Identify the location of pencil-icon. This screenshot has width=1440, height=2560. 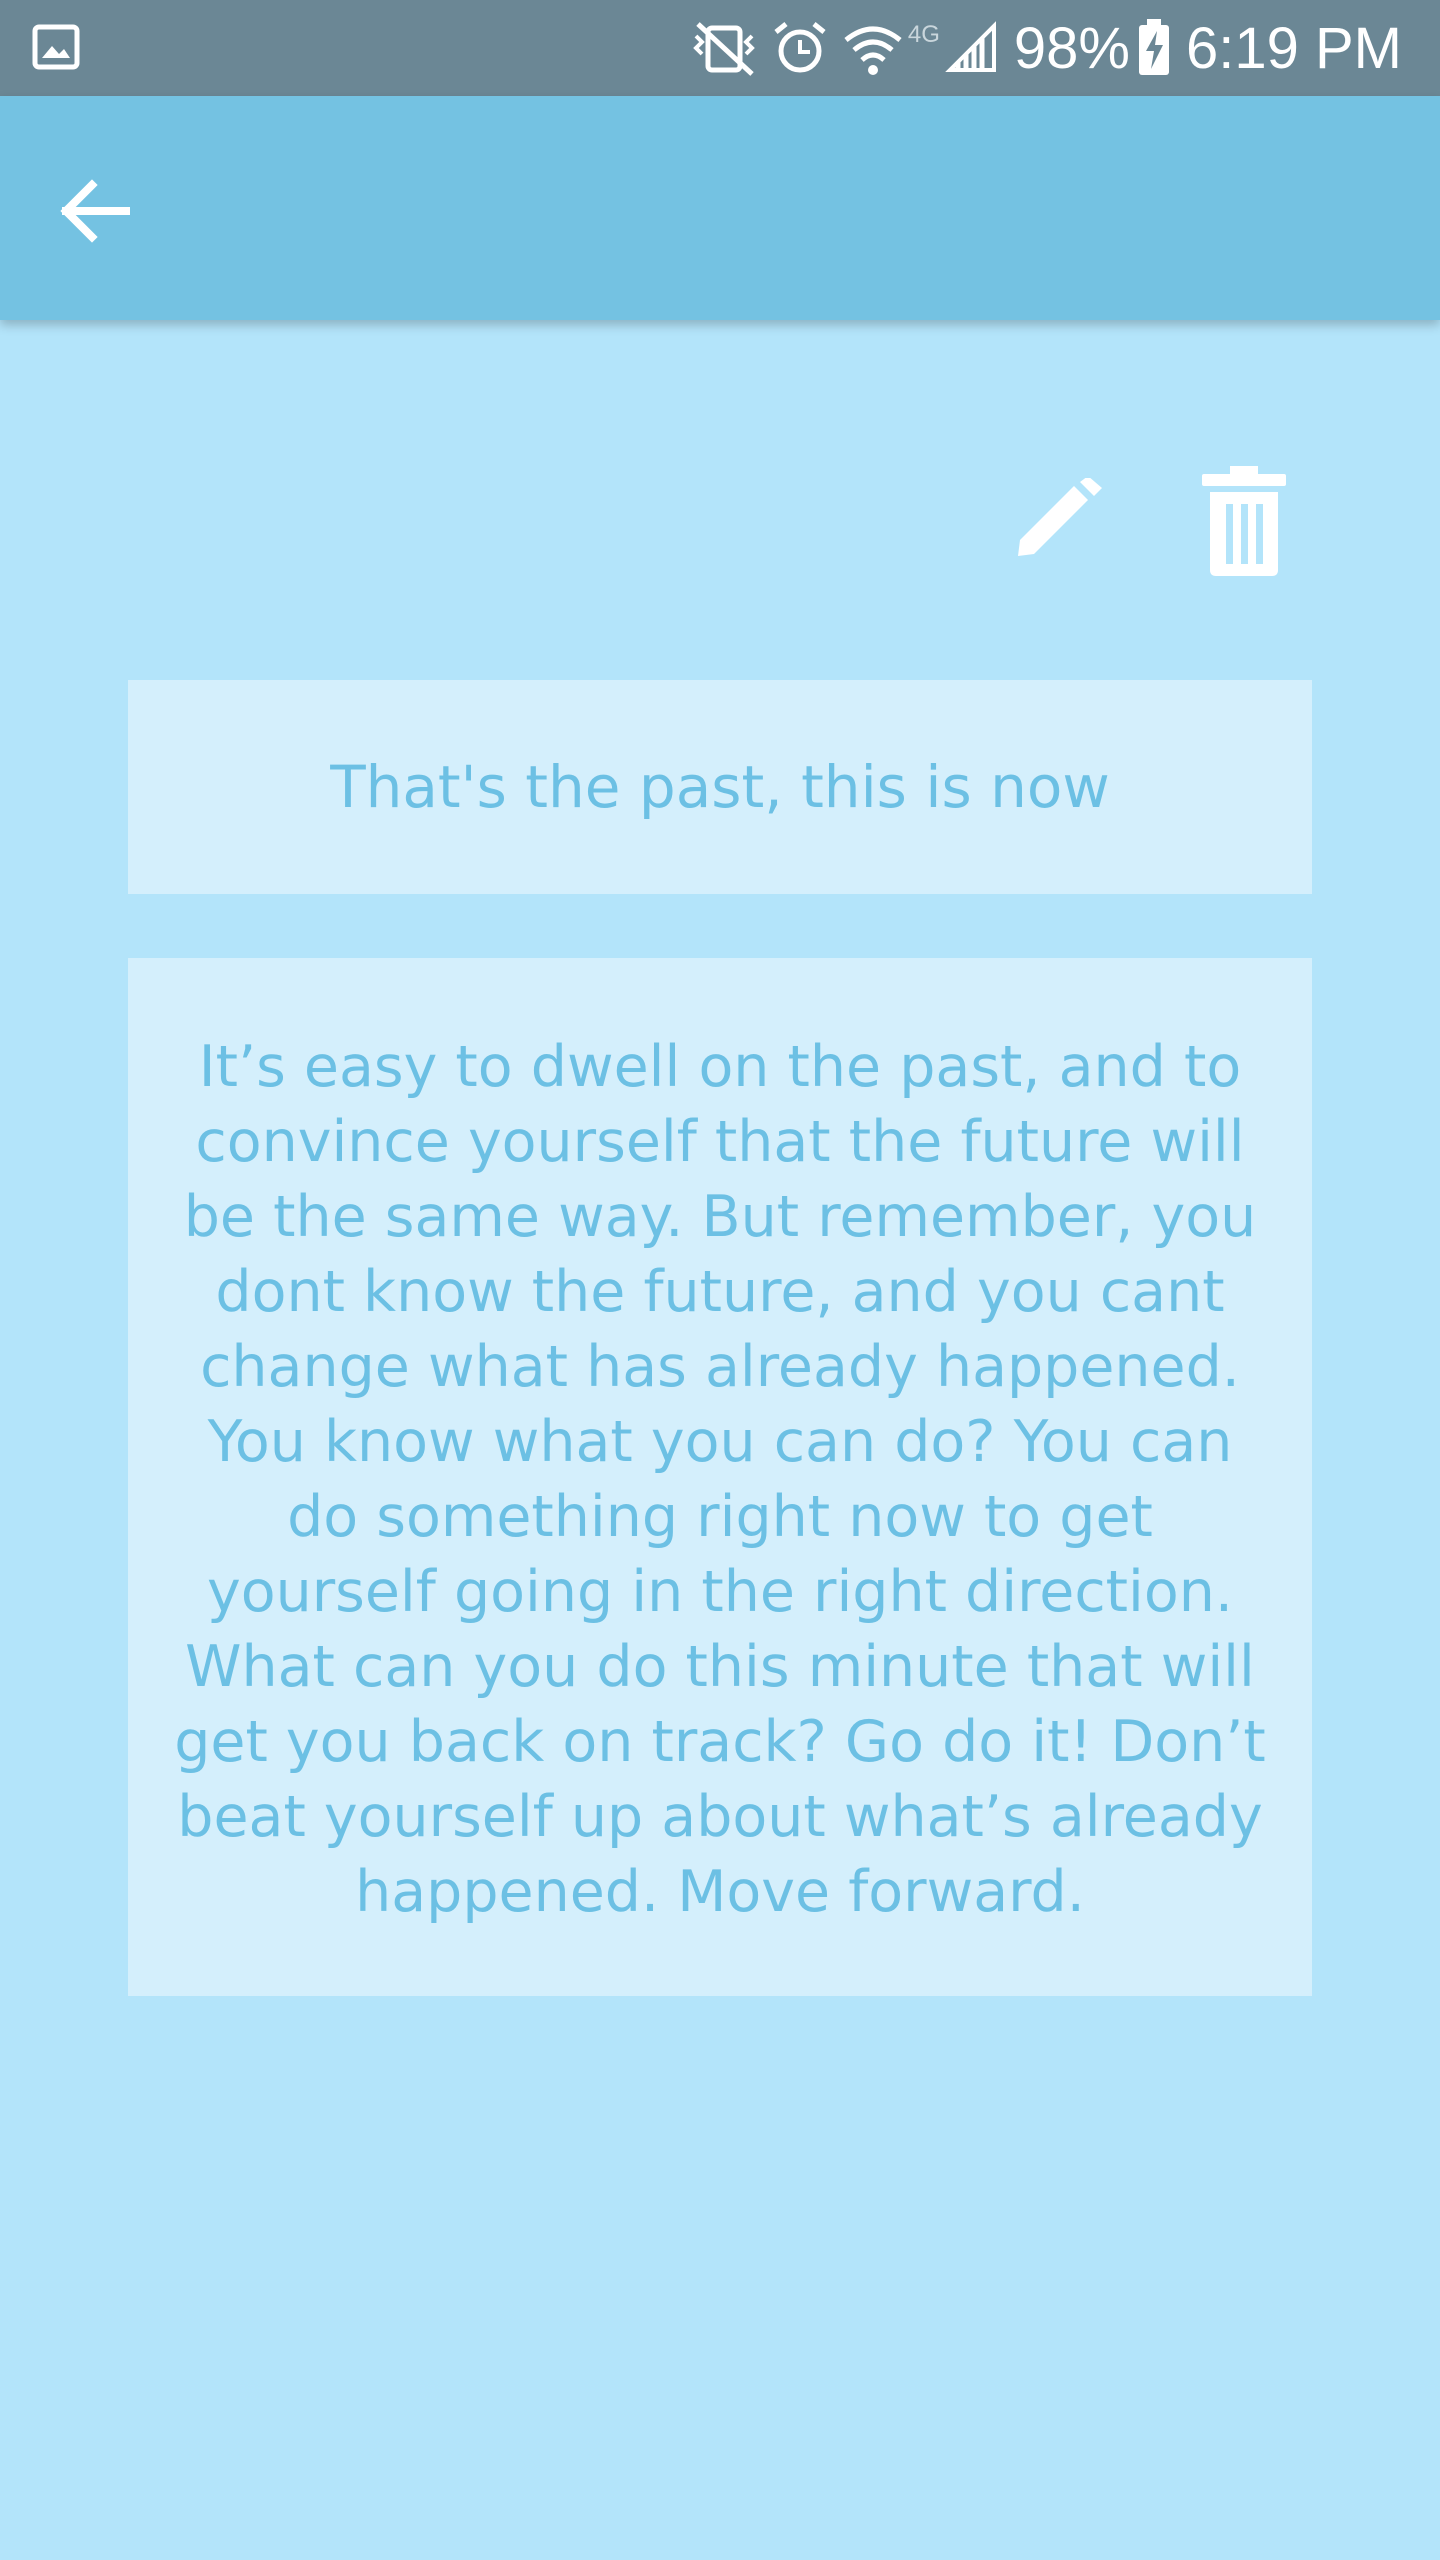
(1060, 516).